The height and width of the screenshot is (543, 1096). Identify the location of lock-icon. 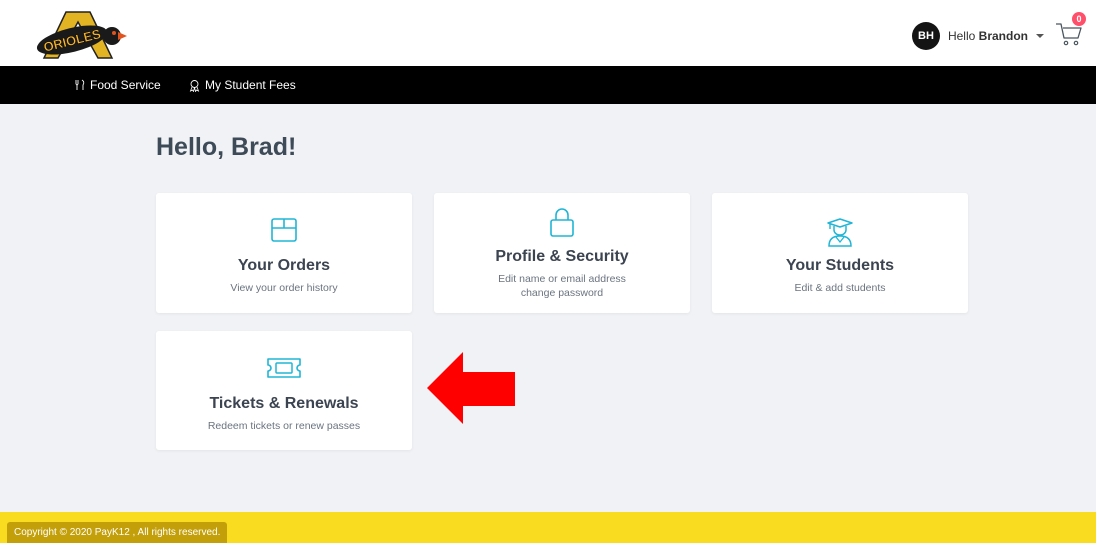
(562, 222).